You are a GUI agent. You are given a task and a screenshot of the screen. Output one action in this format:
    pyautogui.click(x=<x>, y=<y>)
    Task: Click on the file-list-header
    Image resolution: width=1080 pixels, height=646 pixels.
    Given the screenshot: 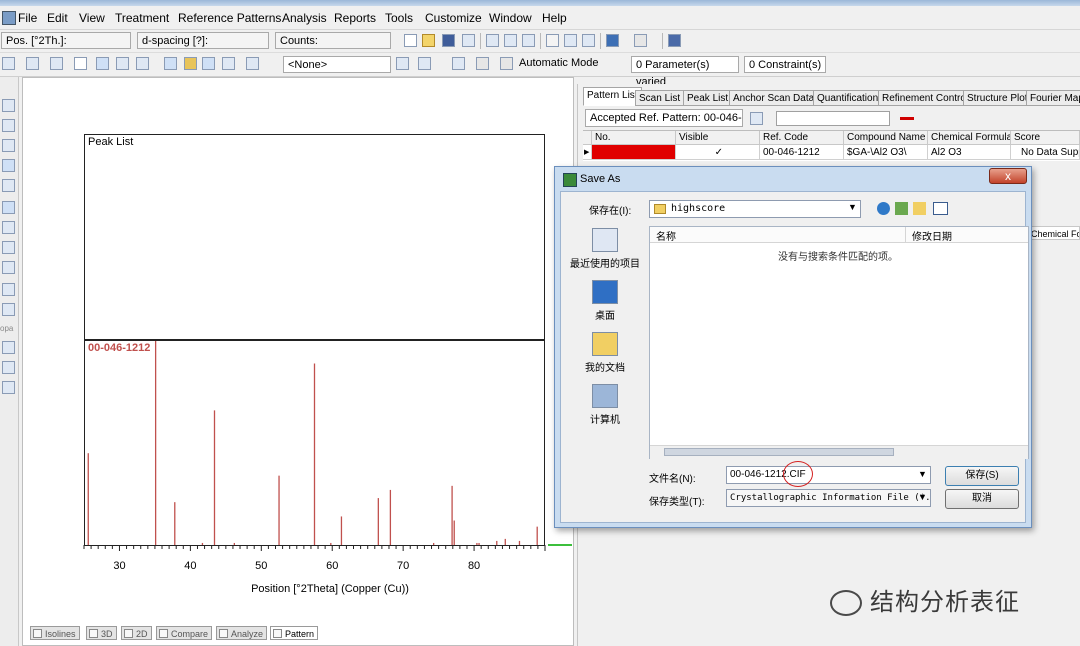 What is the action you would take?
    pyautogui.click(x=839, y=235)
    